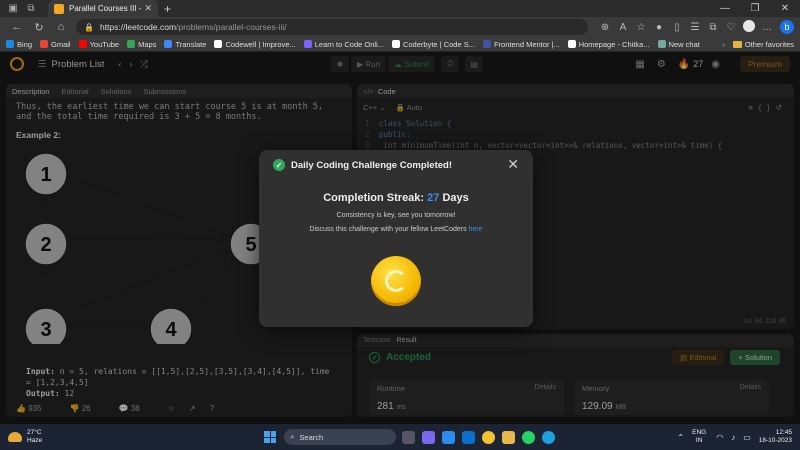  Describe the element at coordinates (138, 27) in the screenshot. I see `url-host: https://leetcode.com` at that location.